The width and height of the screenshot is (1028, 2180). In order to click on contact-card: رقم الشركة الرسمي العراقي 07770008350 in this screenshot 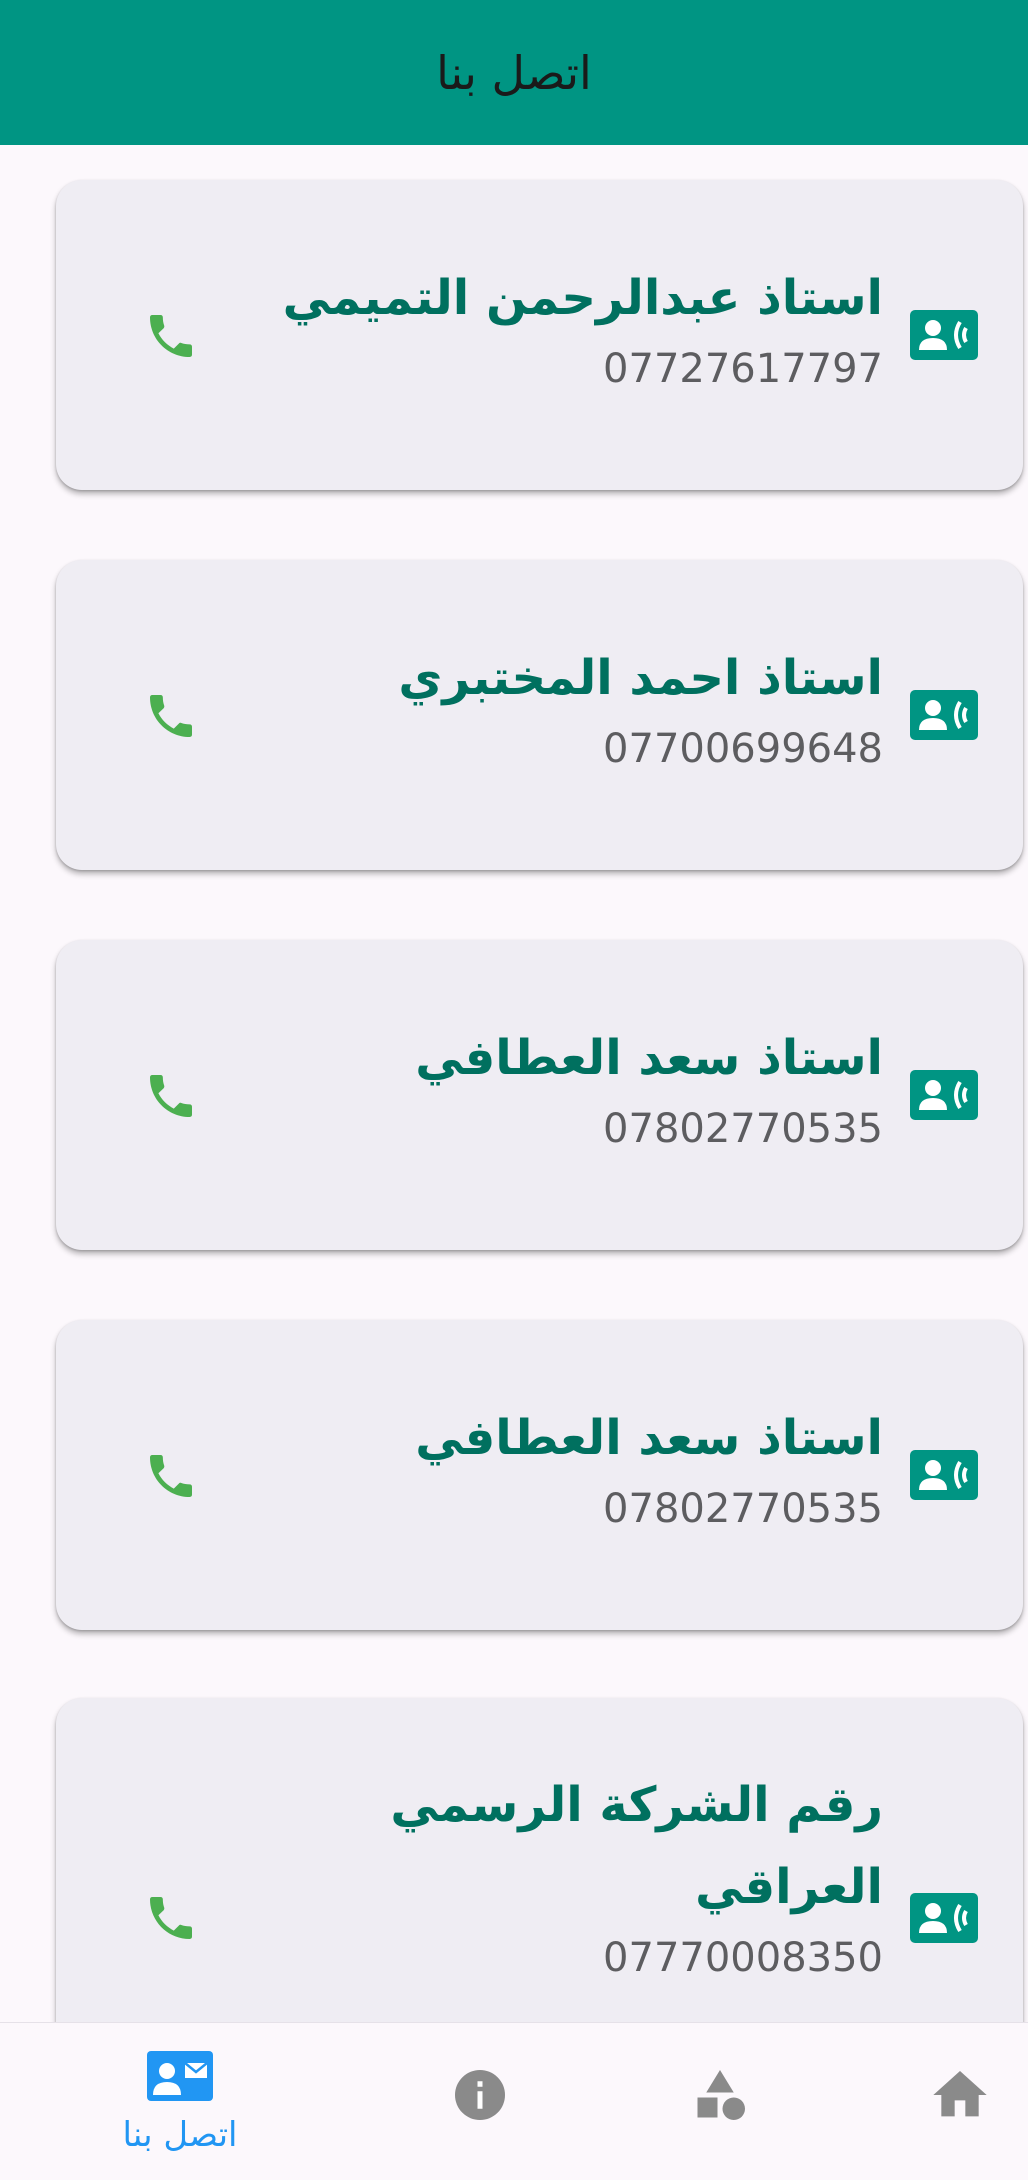, I will do `click(539, 1860)`.